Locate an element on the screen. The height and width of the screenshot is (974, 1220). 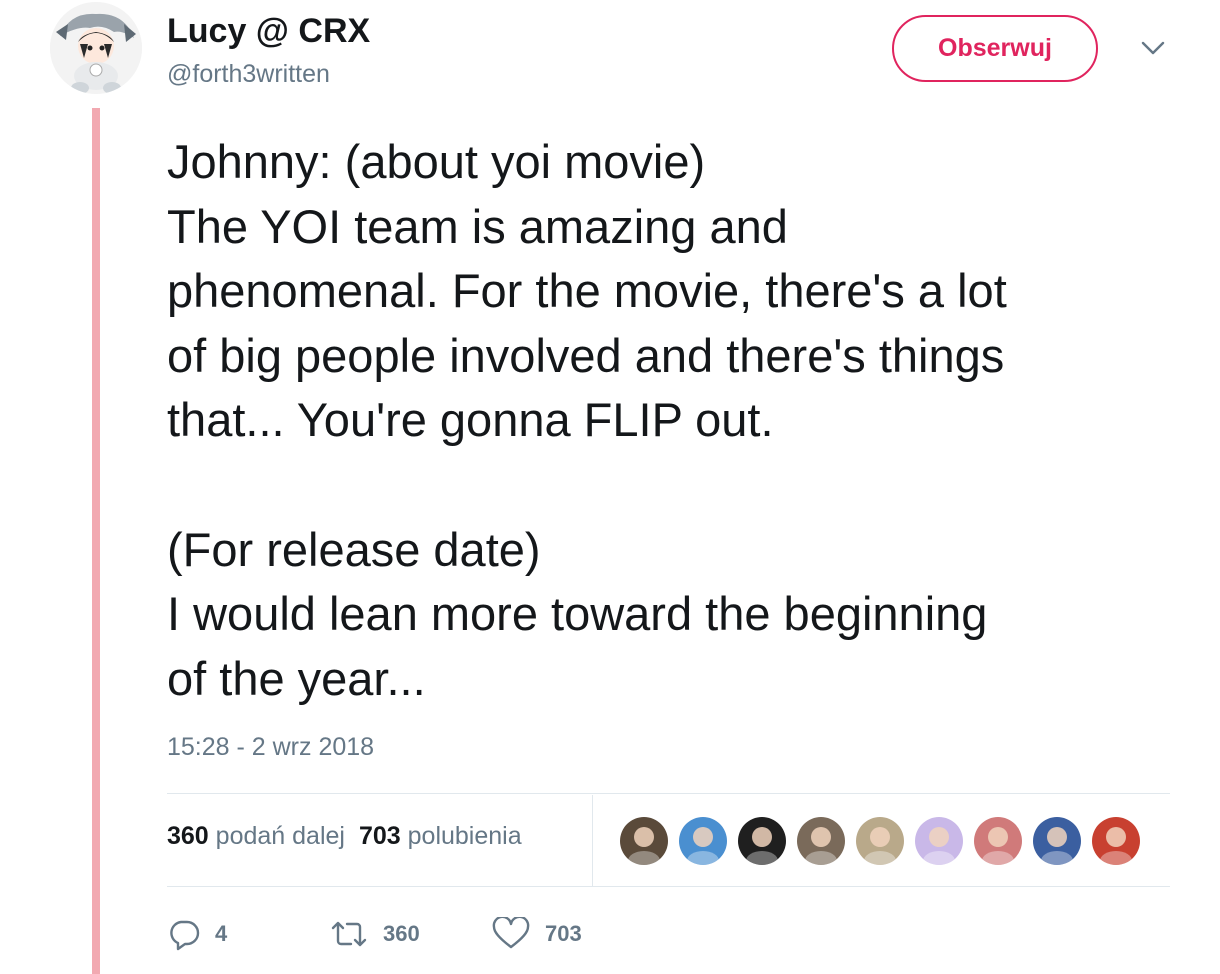
avatar-illustration-icon is located at coordinates (96, 48).